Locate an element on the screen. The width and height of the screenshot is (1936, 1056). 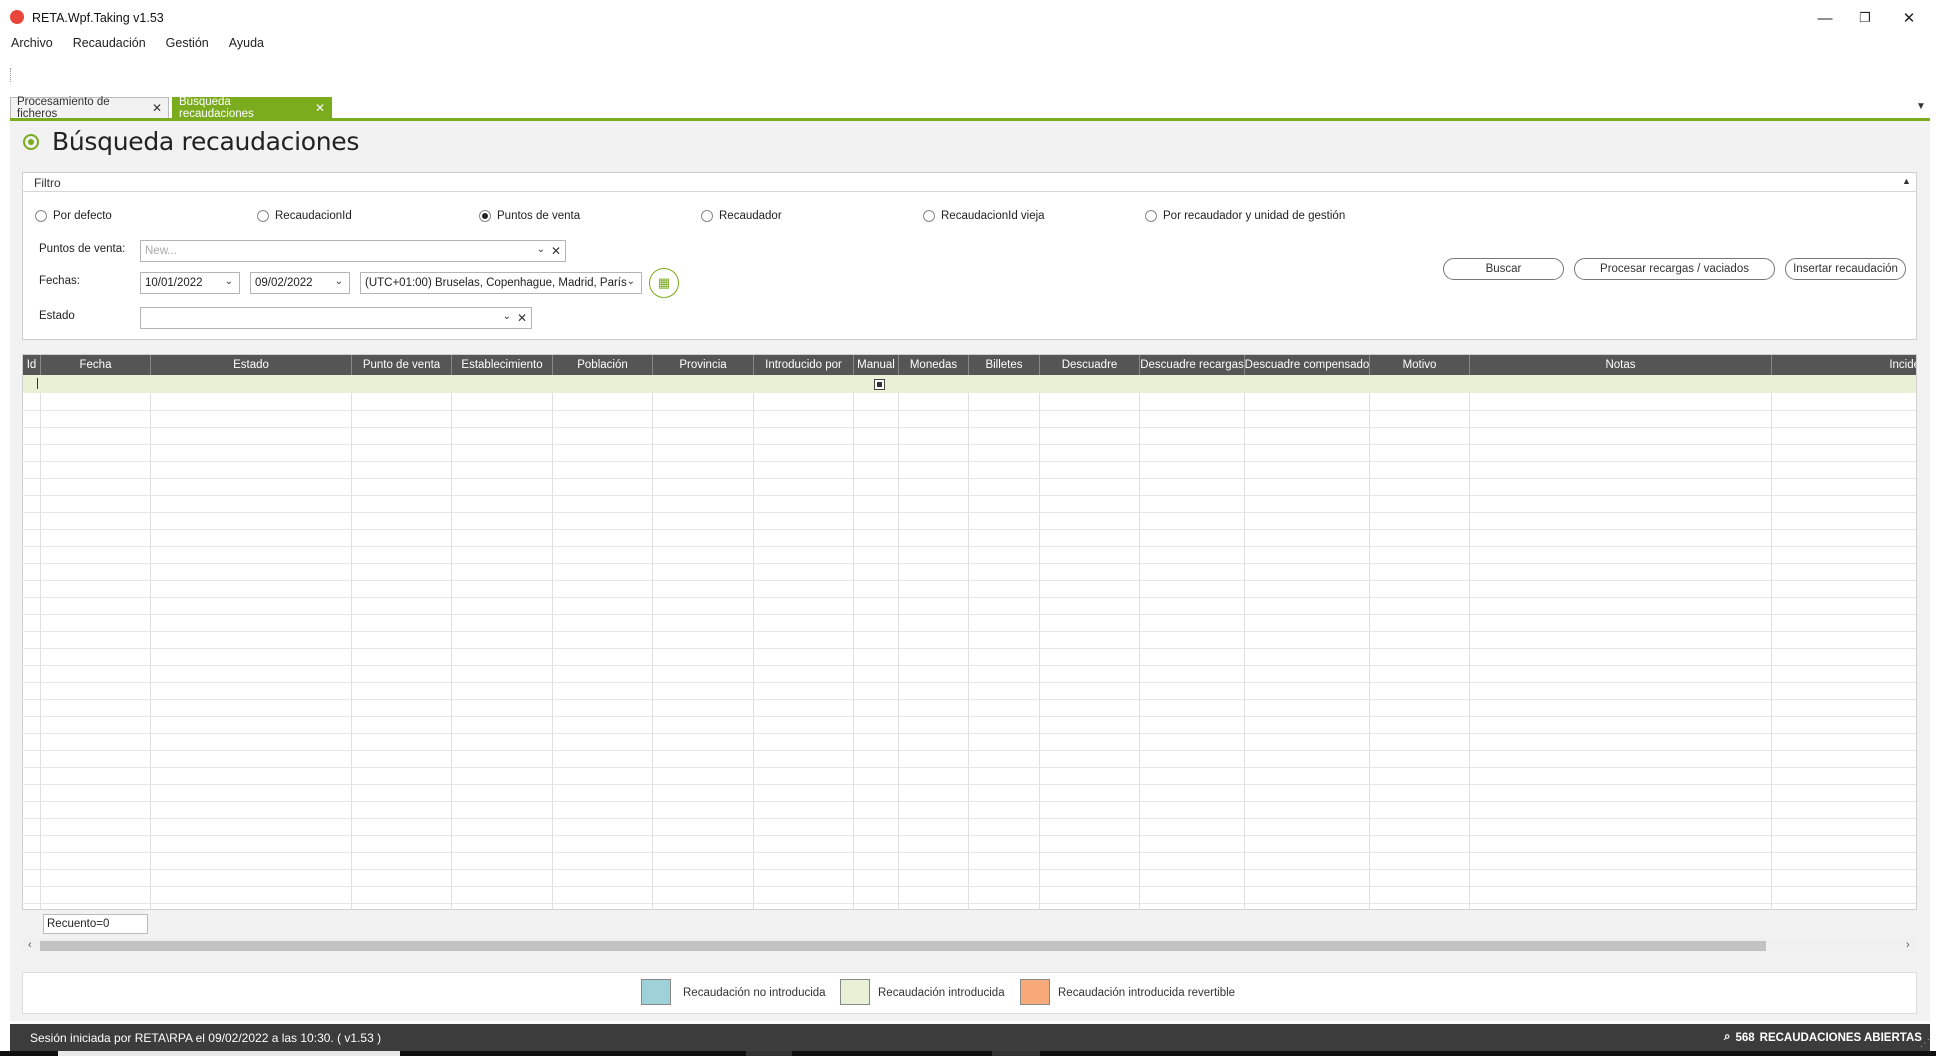
radio-por-defecto: Por defecto is located at coordinates (73, 216).